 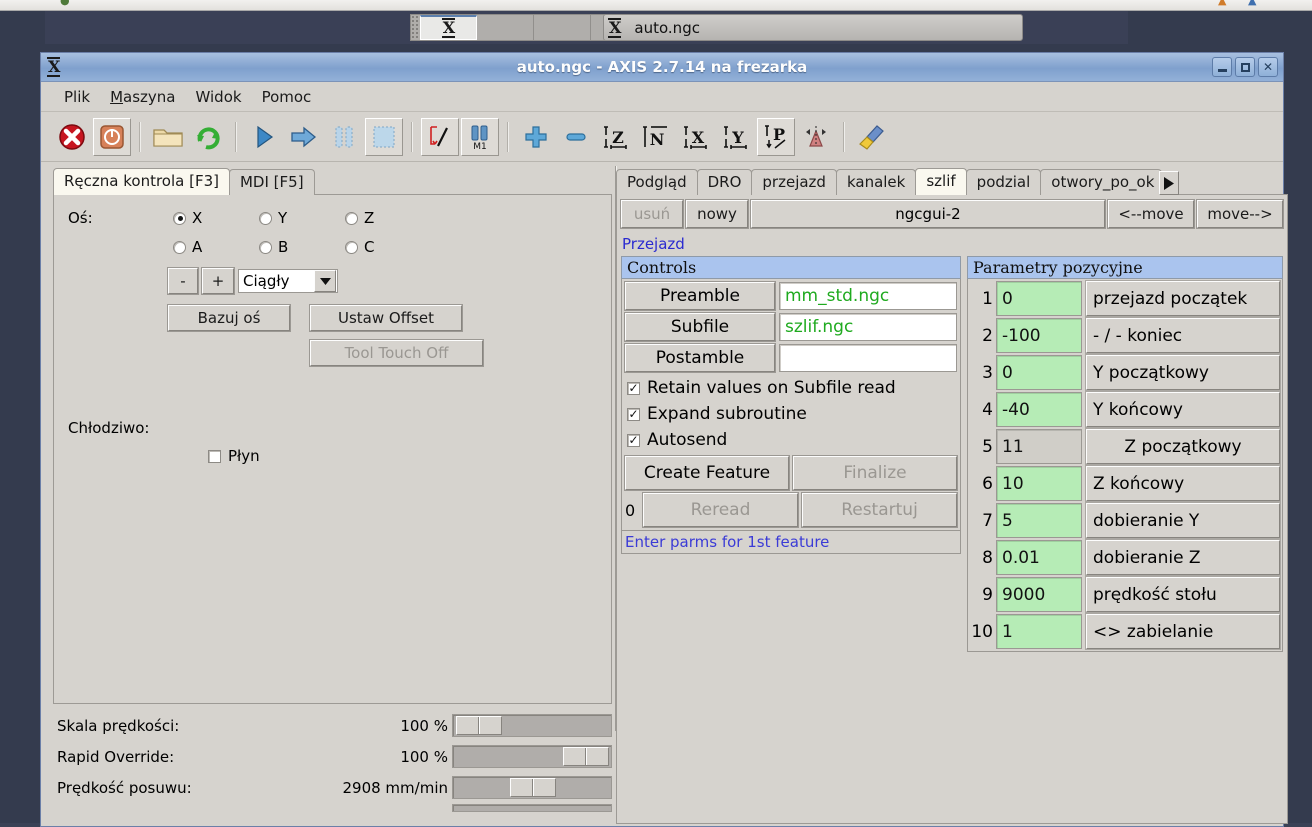 I want to click on subfile-button: Subfile, so click(x=700, y=327).